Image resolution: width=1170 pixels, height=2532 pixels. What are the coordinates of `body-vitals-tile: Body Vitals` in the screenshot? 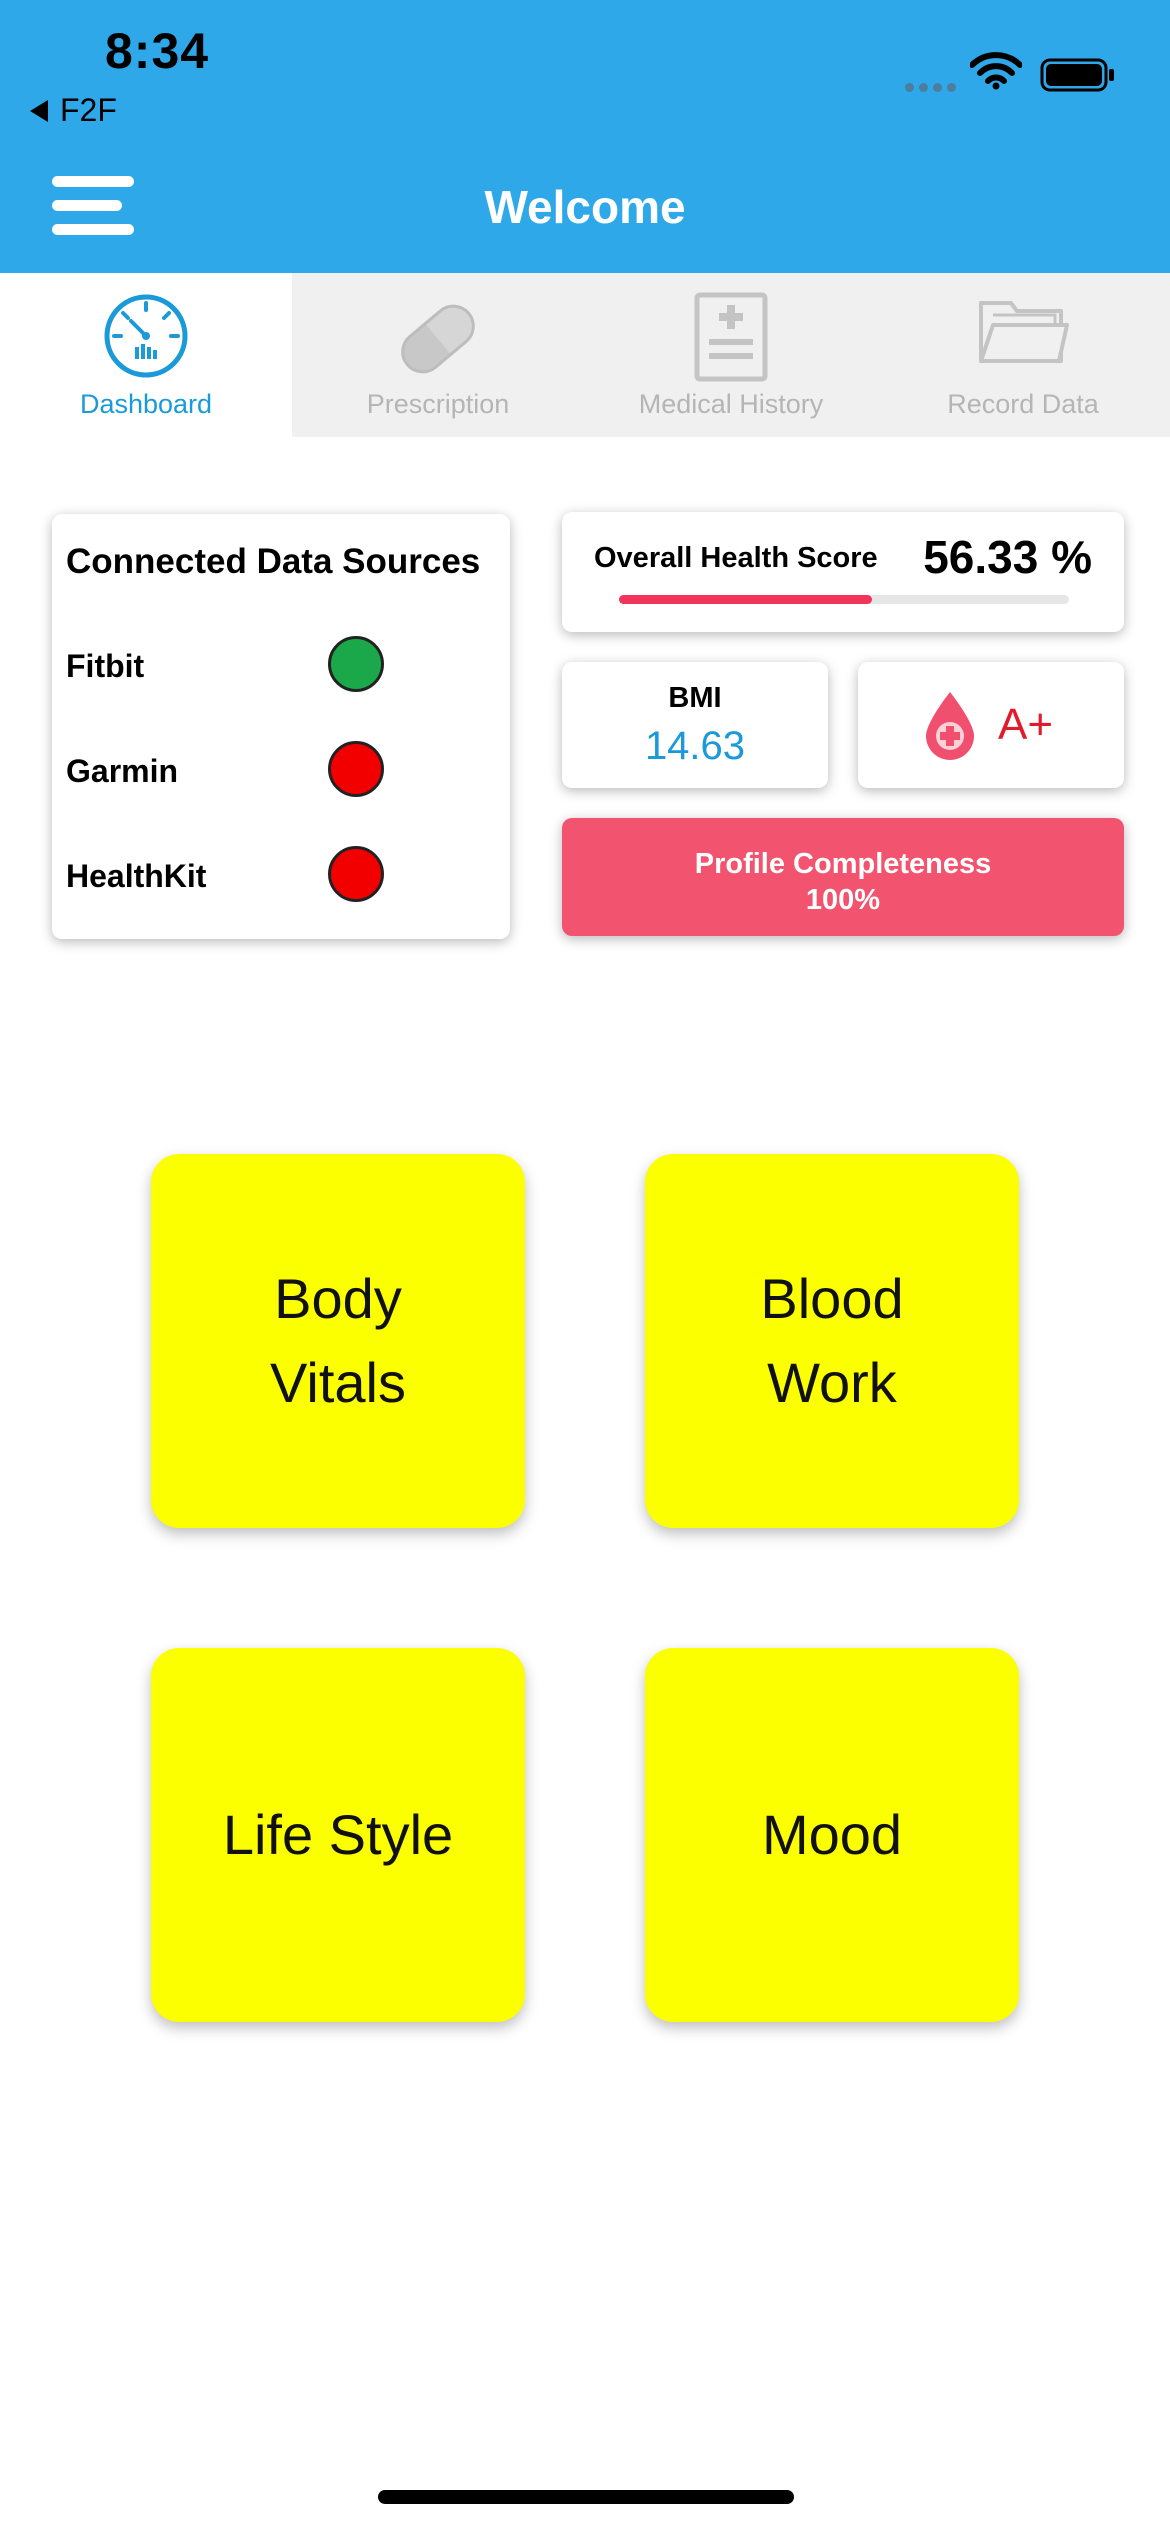 It's located at (338, 1341).